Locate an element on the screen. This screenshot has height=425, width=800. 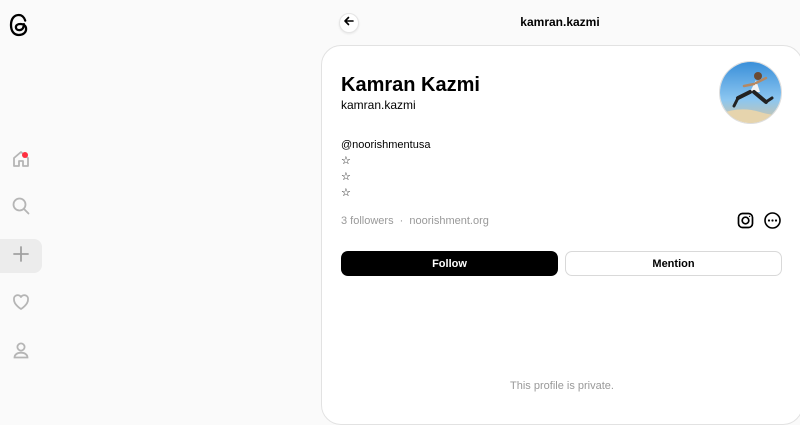
followers-count-link: 3 followers is located at coordinates (367, 221).